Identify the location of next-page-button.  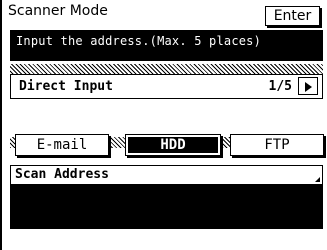
(308, 86).